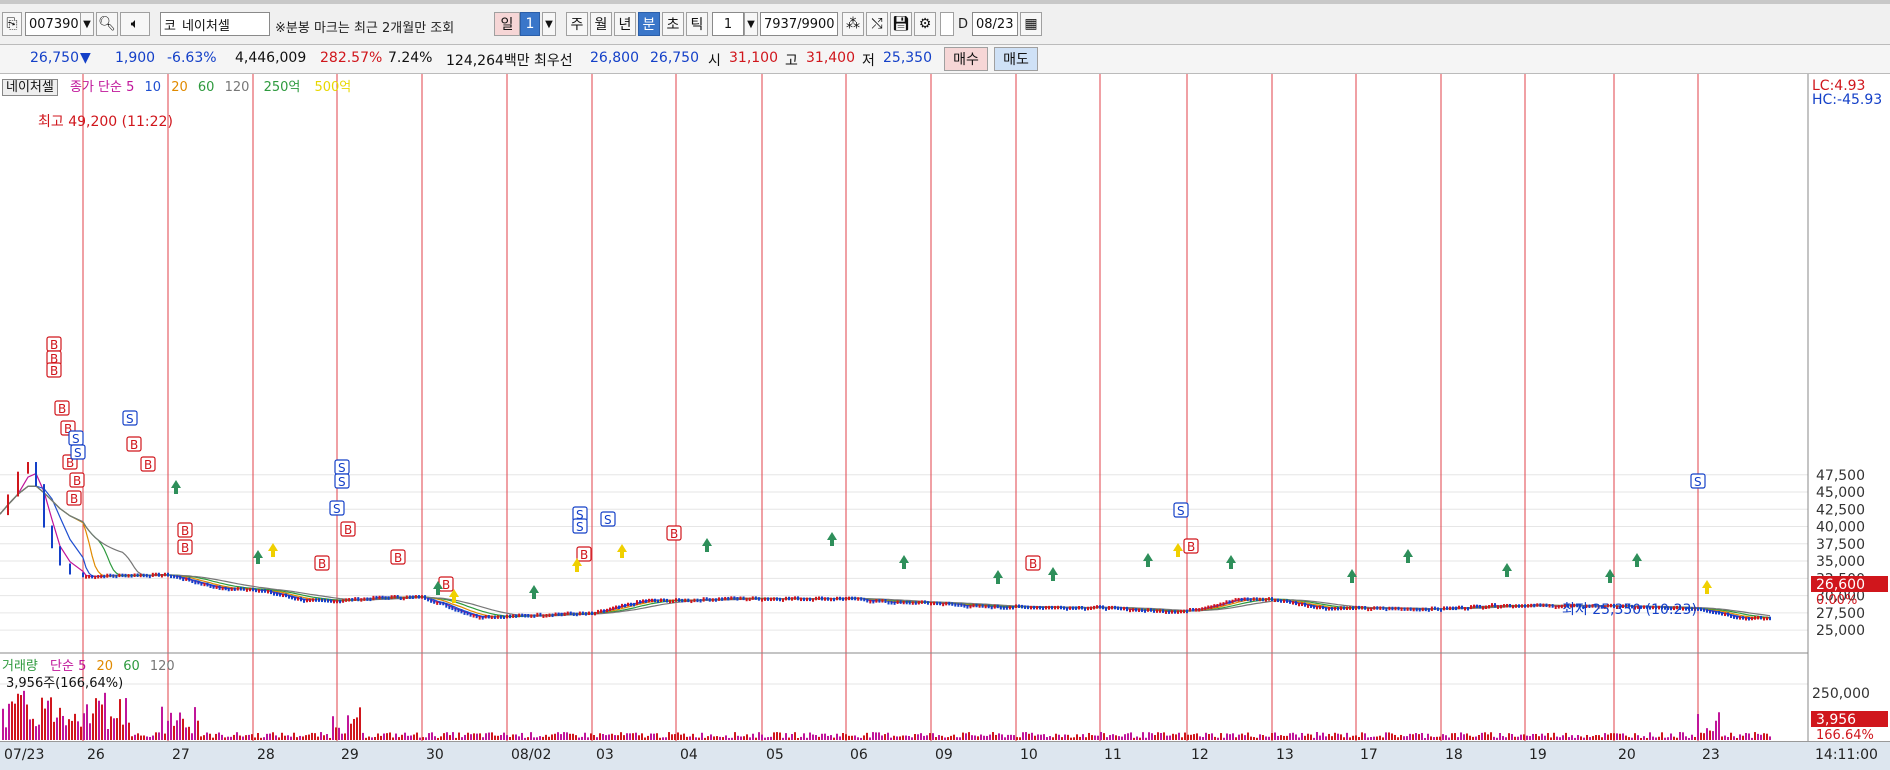  What do you see at coordinates (966, 59) in the screenshot?
I see `buy-button: 매수` at bounding box center [966, 59].